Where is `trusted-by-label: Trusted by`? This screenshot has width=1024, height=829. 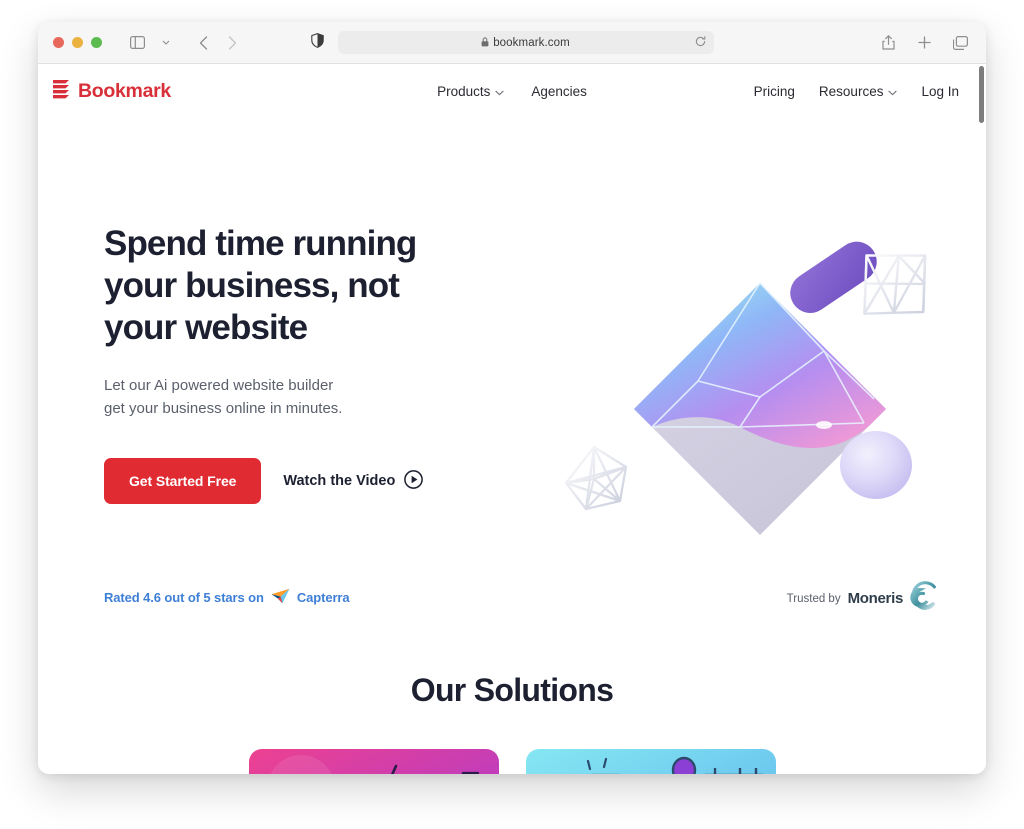 trusted-by-label: Trusted by is located at coordinates (813, 598).